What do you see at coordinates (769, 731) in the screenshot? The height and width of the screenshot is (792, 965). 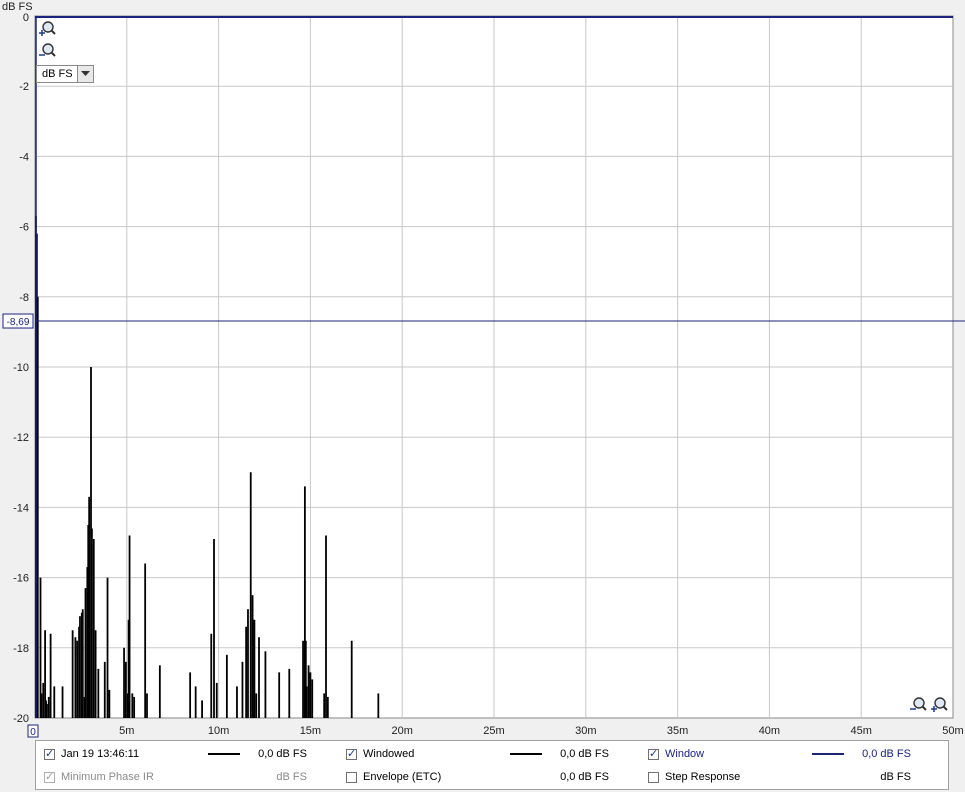 I see `x-tick-label: 40m` at bounding box center [769, 731].